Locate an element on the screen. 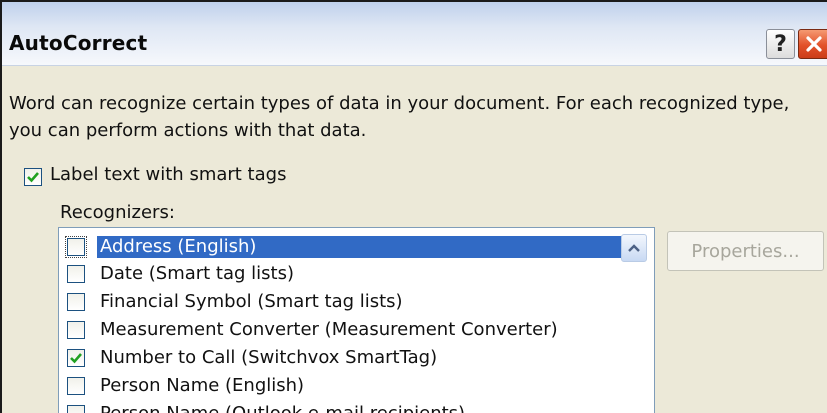  scroll-up-arrow-icon is located at coordinates (634, 248).